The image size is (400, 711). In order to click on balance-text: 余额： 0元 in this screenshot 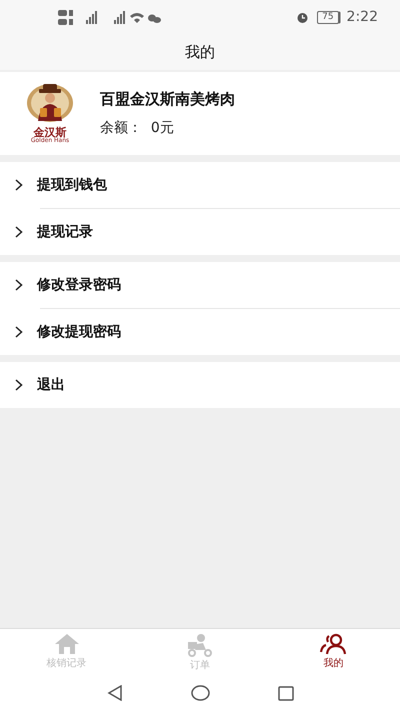, I will do `click(137, 128)`.